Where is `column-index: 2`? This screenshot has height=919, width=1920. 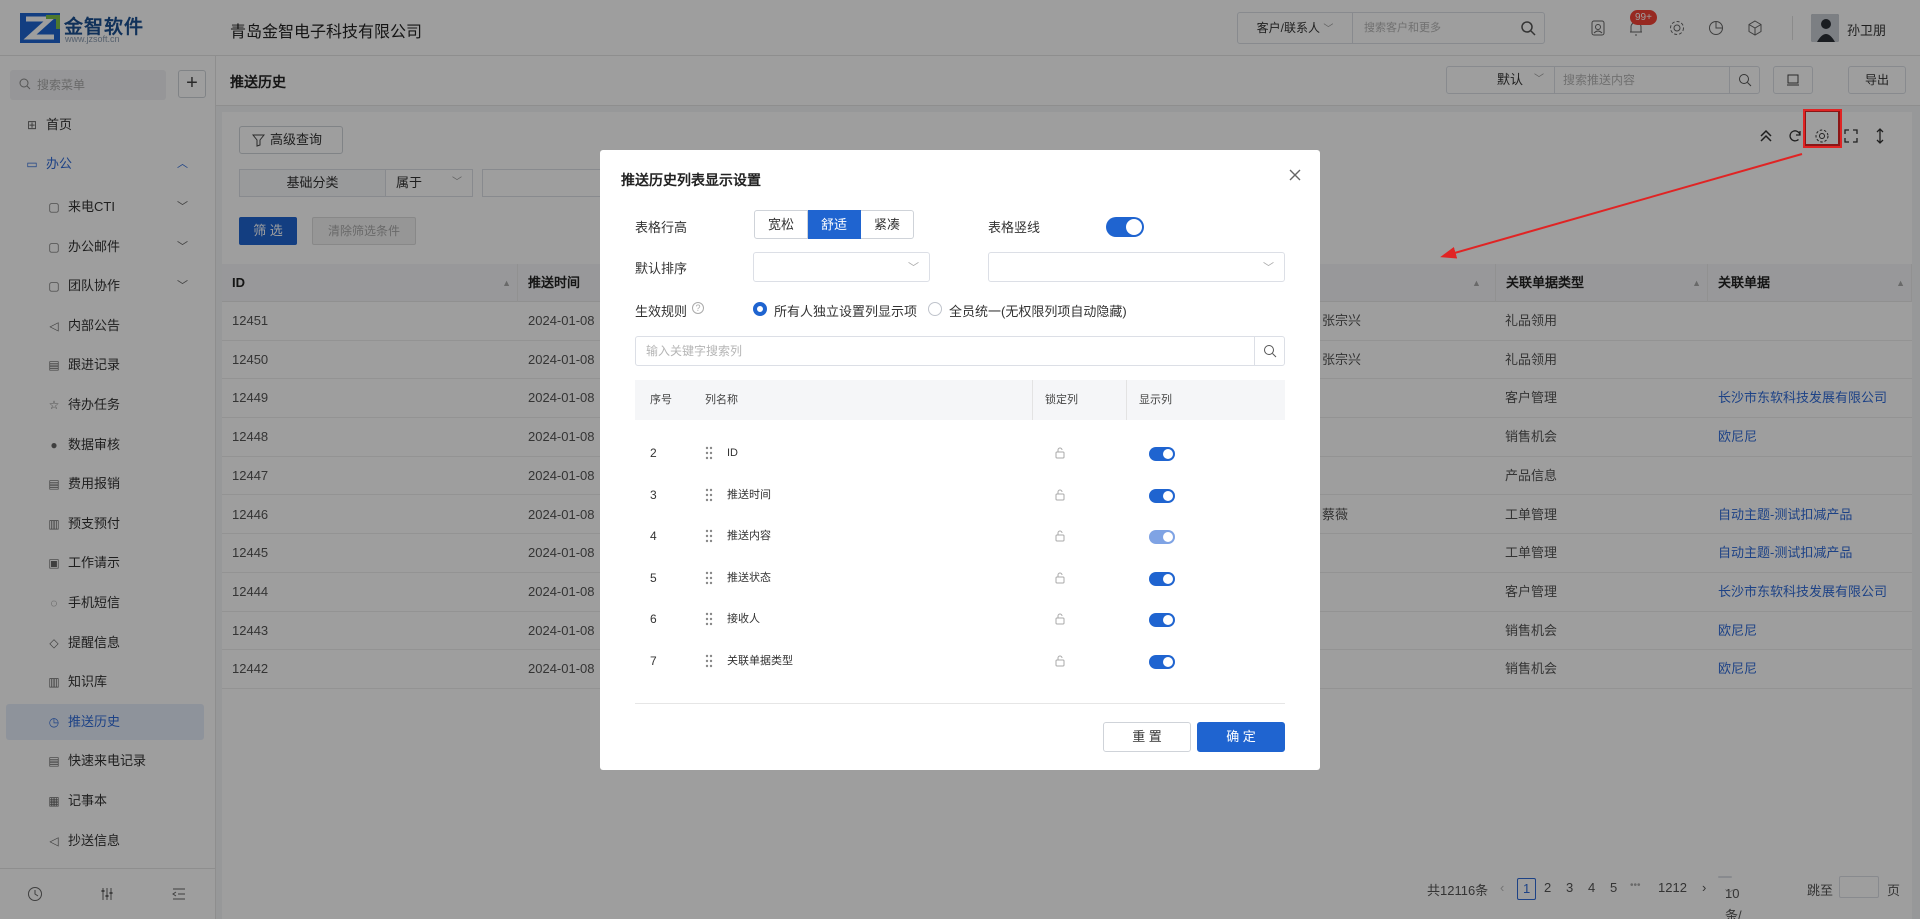 column-index: 2 is located at coordinates (653, 453).